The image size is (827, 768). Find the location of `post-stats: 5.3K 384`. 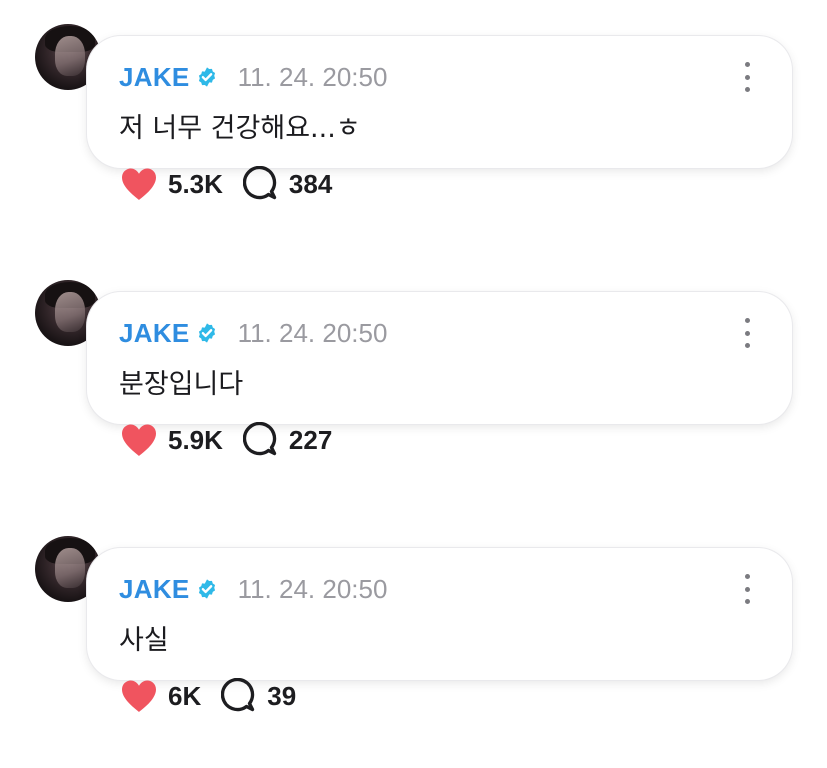

post-stats: 5.3K 384 is located at coordinates (226, 184).